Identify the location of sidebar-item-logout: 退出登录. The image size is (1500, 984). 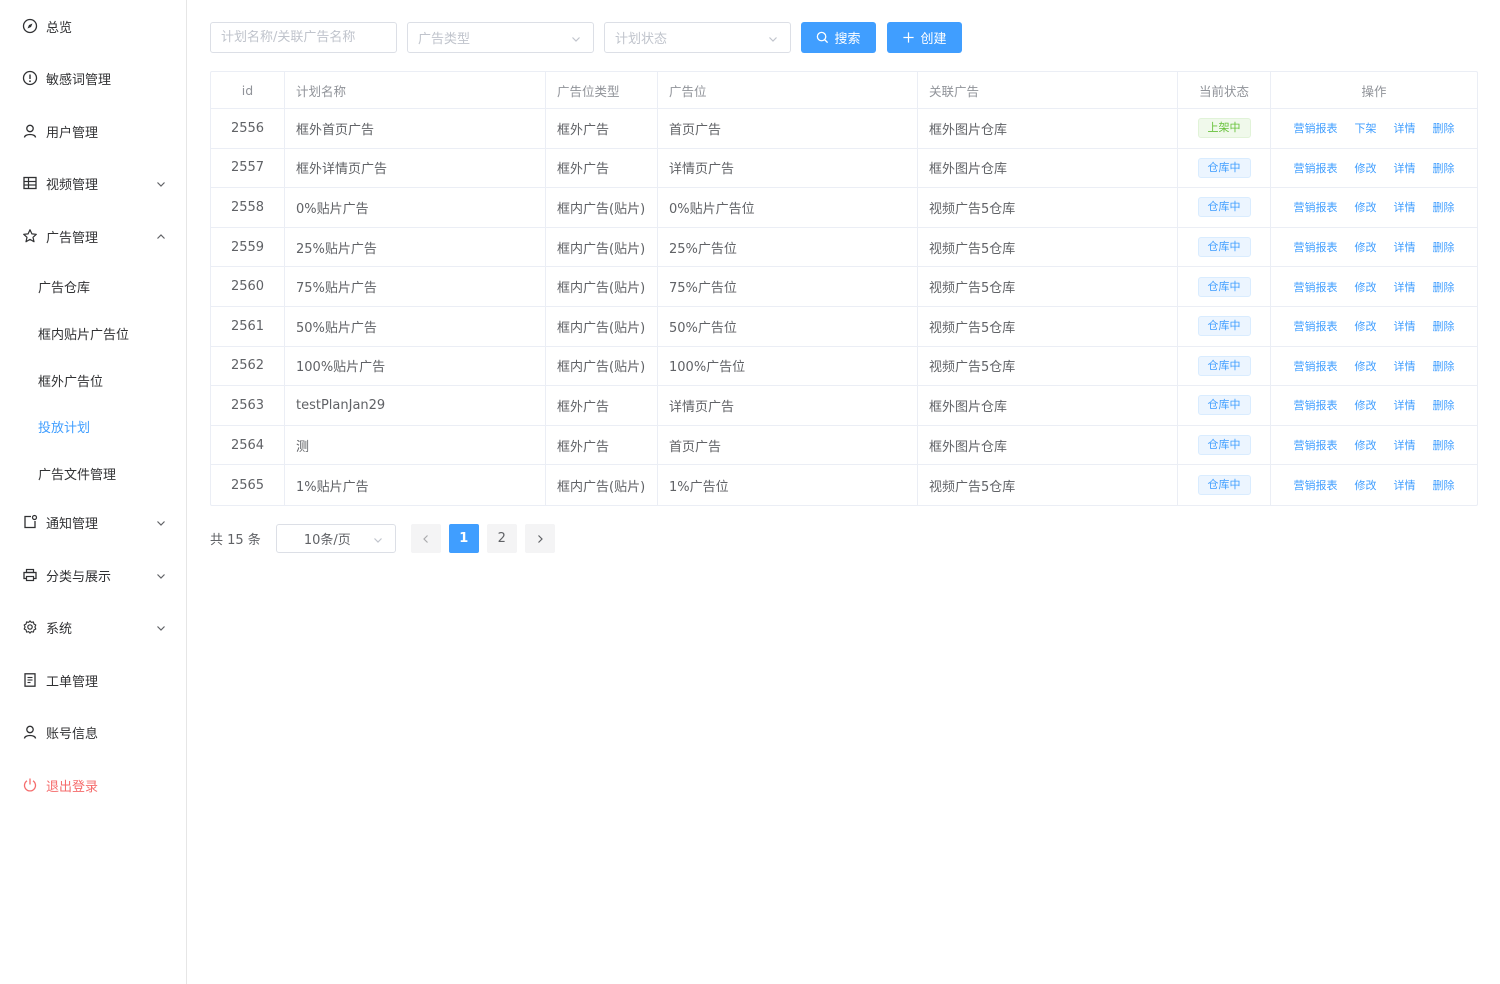
(93, 785).